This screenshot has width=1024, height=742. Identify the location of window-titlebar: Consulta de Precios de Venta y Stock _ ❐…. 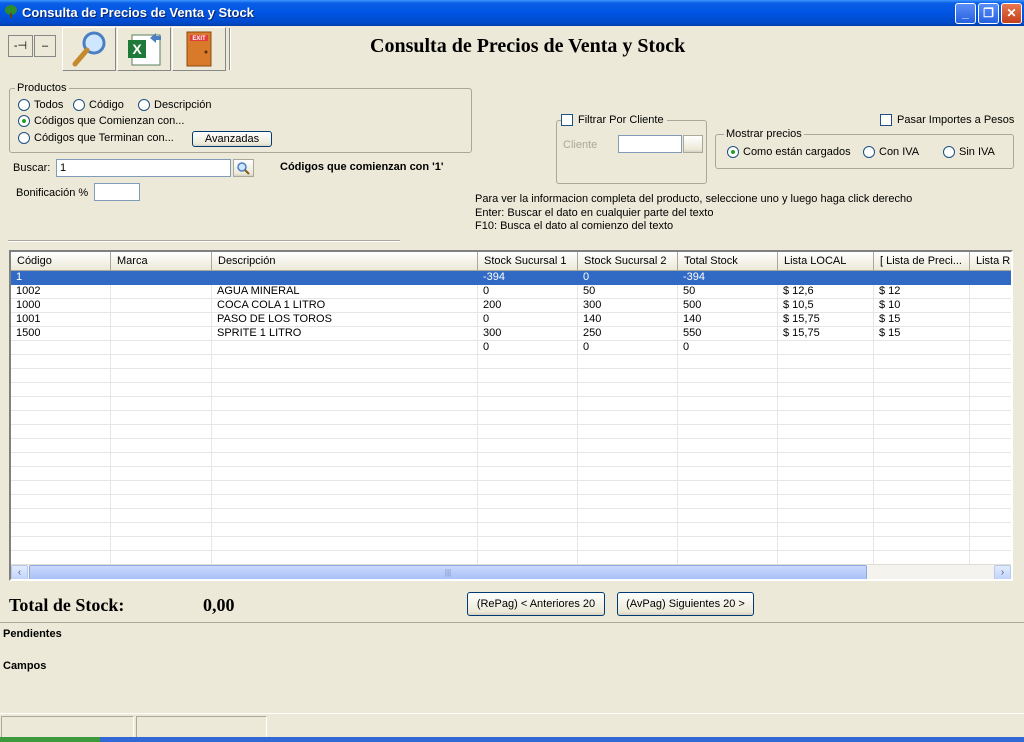
(512, 13).